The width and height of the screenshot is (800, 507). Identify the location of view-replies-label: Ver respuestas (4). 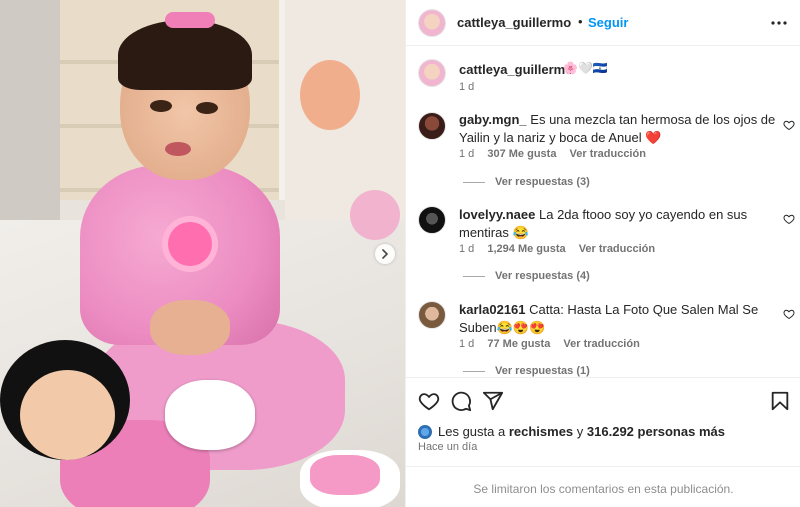
(542, 276).